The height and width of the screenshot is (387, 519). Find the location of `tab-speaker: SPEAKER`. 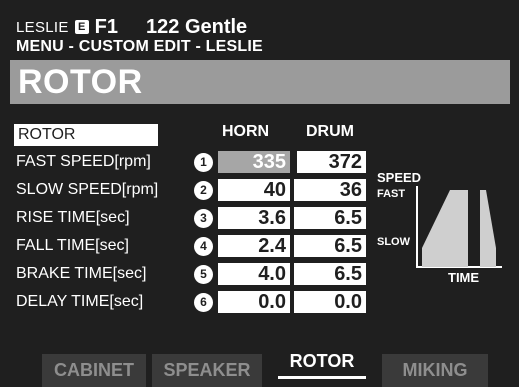

tab-speaker: SPEAKER is located at coordinates (207, 370).